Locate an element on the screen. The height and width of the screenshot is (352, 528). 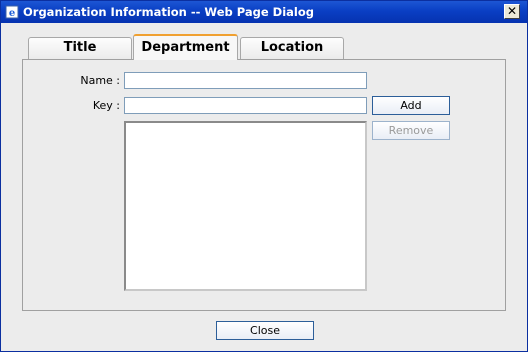
remove-button: Remove is located at coordinates (411, 130).